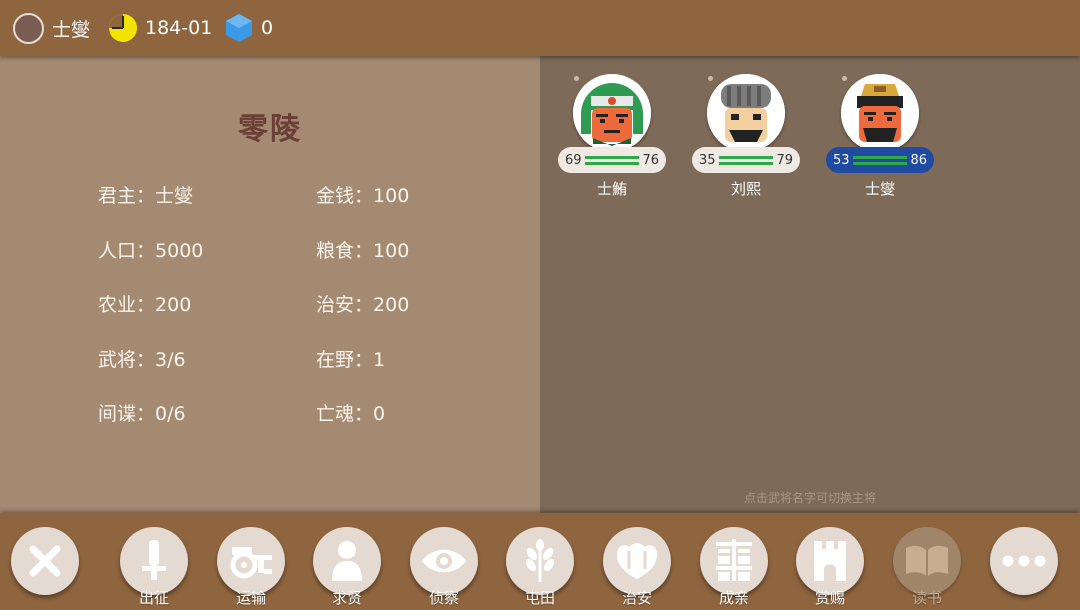  What do you see at coordinates (123, 28) in the screenshot?
I see `calendar-pie-icon` at bounding box center [123, 28].